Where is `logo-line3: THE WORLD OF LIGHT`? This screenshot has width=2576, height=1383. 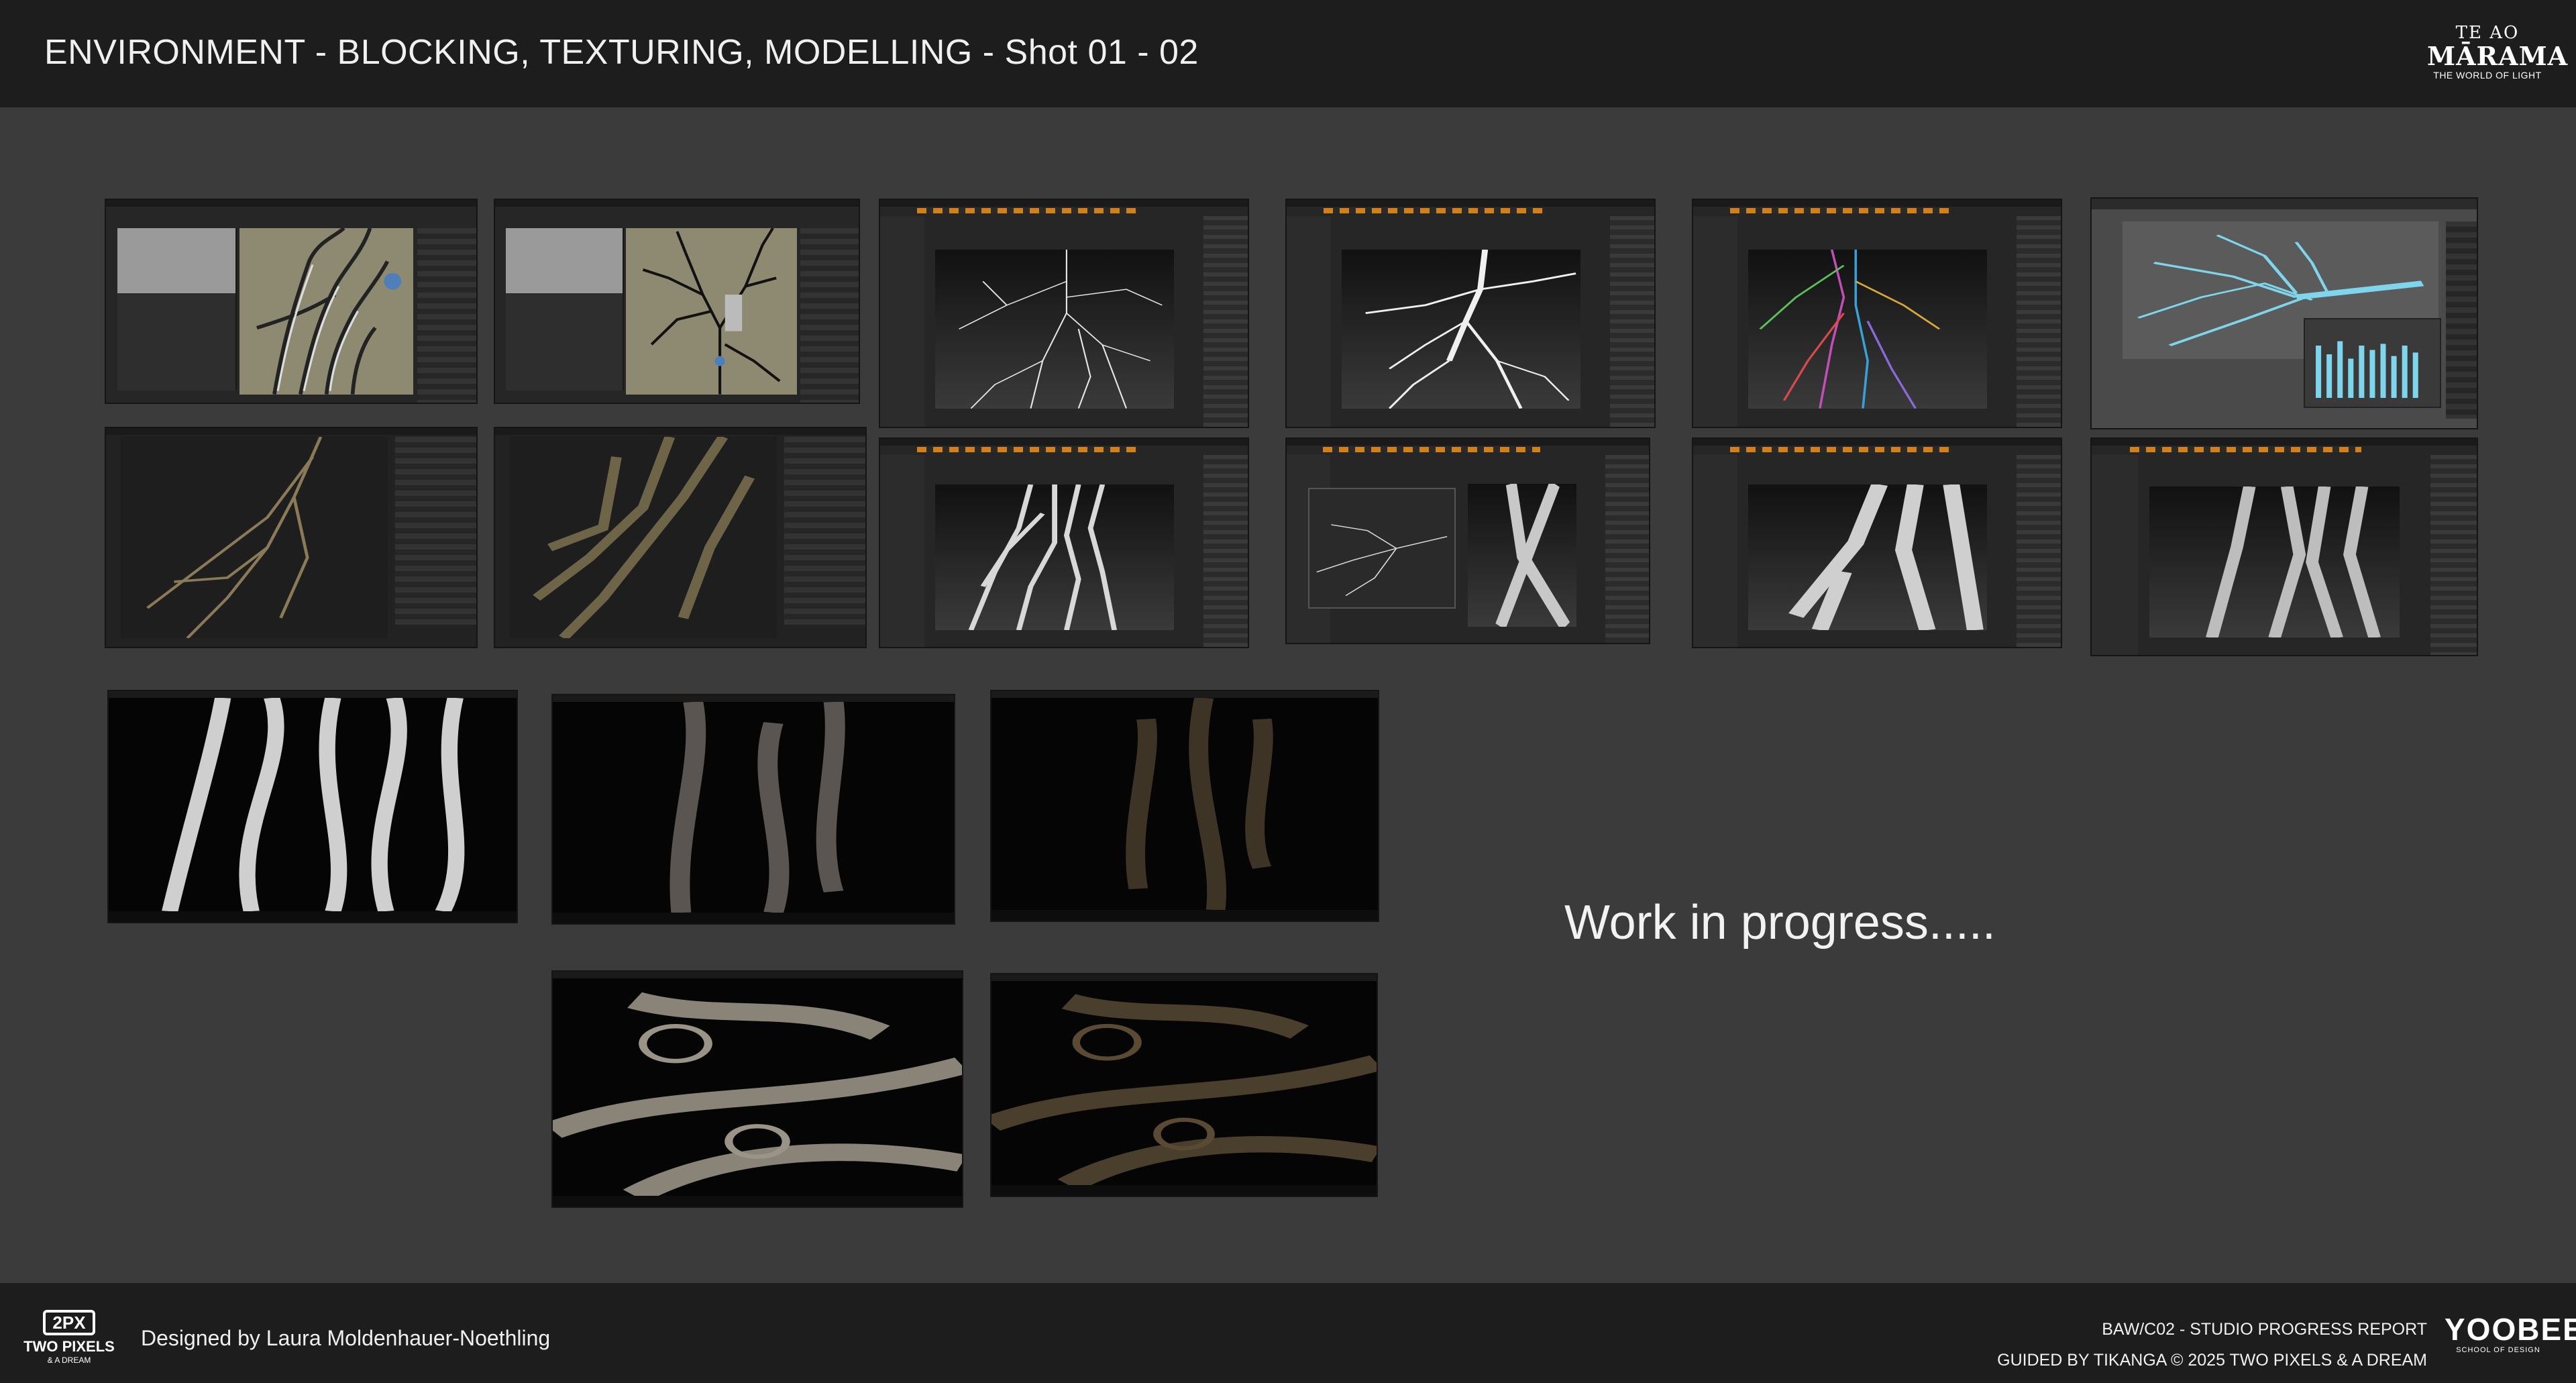 logo-line3: THE WORLD OF LIGHT is located at coordinates (2487, 75).